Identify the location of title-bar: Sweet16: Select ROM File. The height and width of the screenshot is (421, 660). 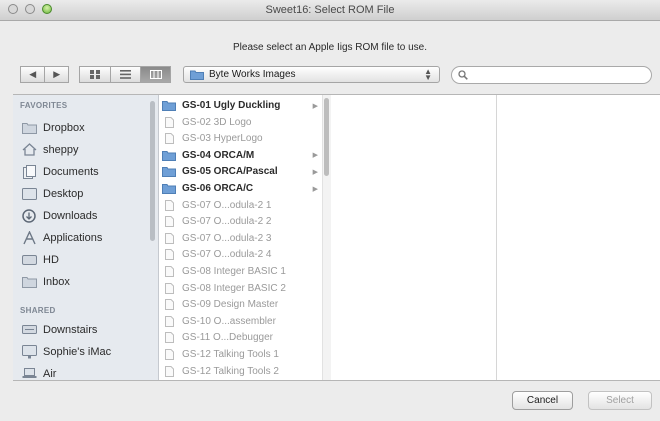
(330, 10).